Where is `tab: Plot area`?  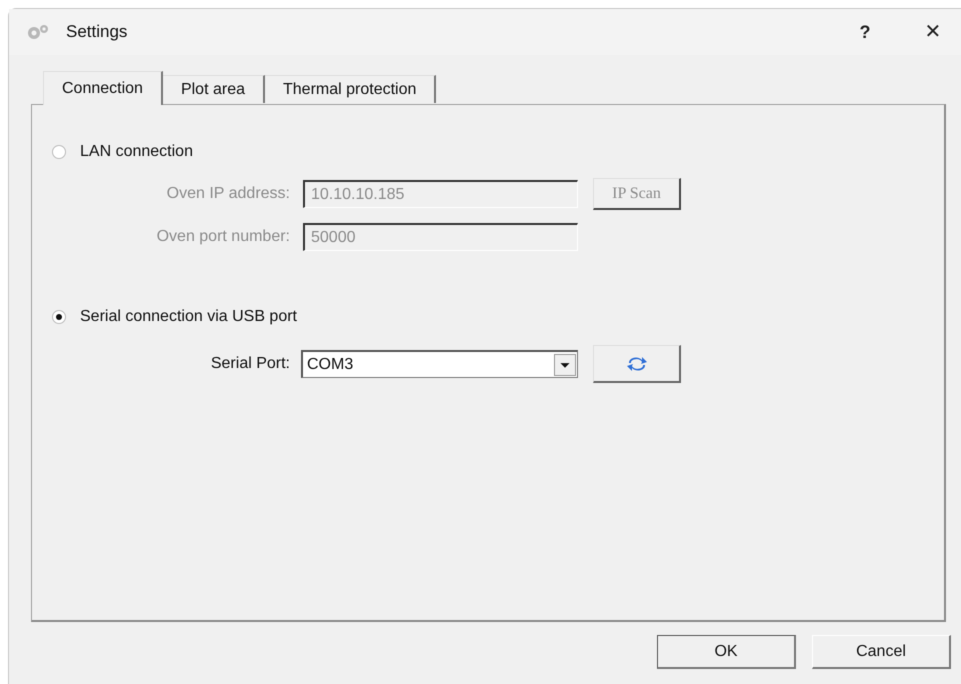 tab: Plot area is located at coordinates (213, 89).